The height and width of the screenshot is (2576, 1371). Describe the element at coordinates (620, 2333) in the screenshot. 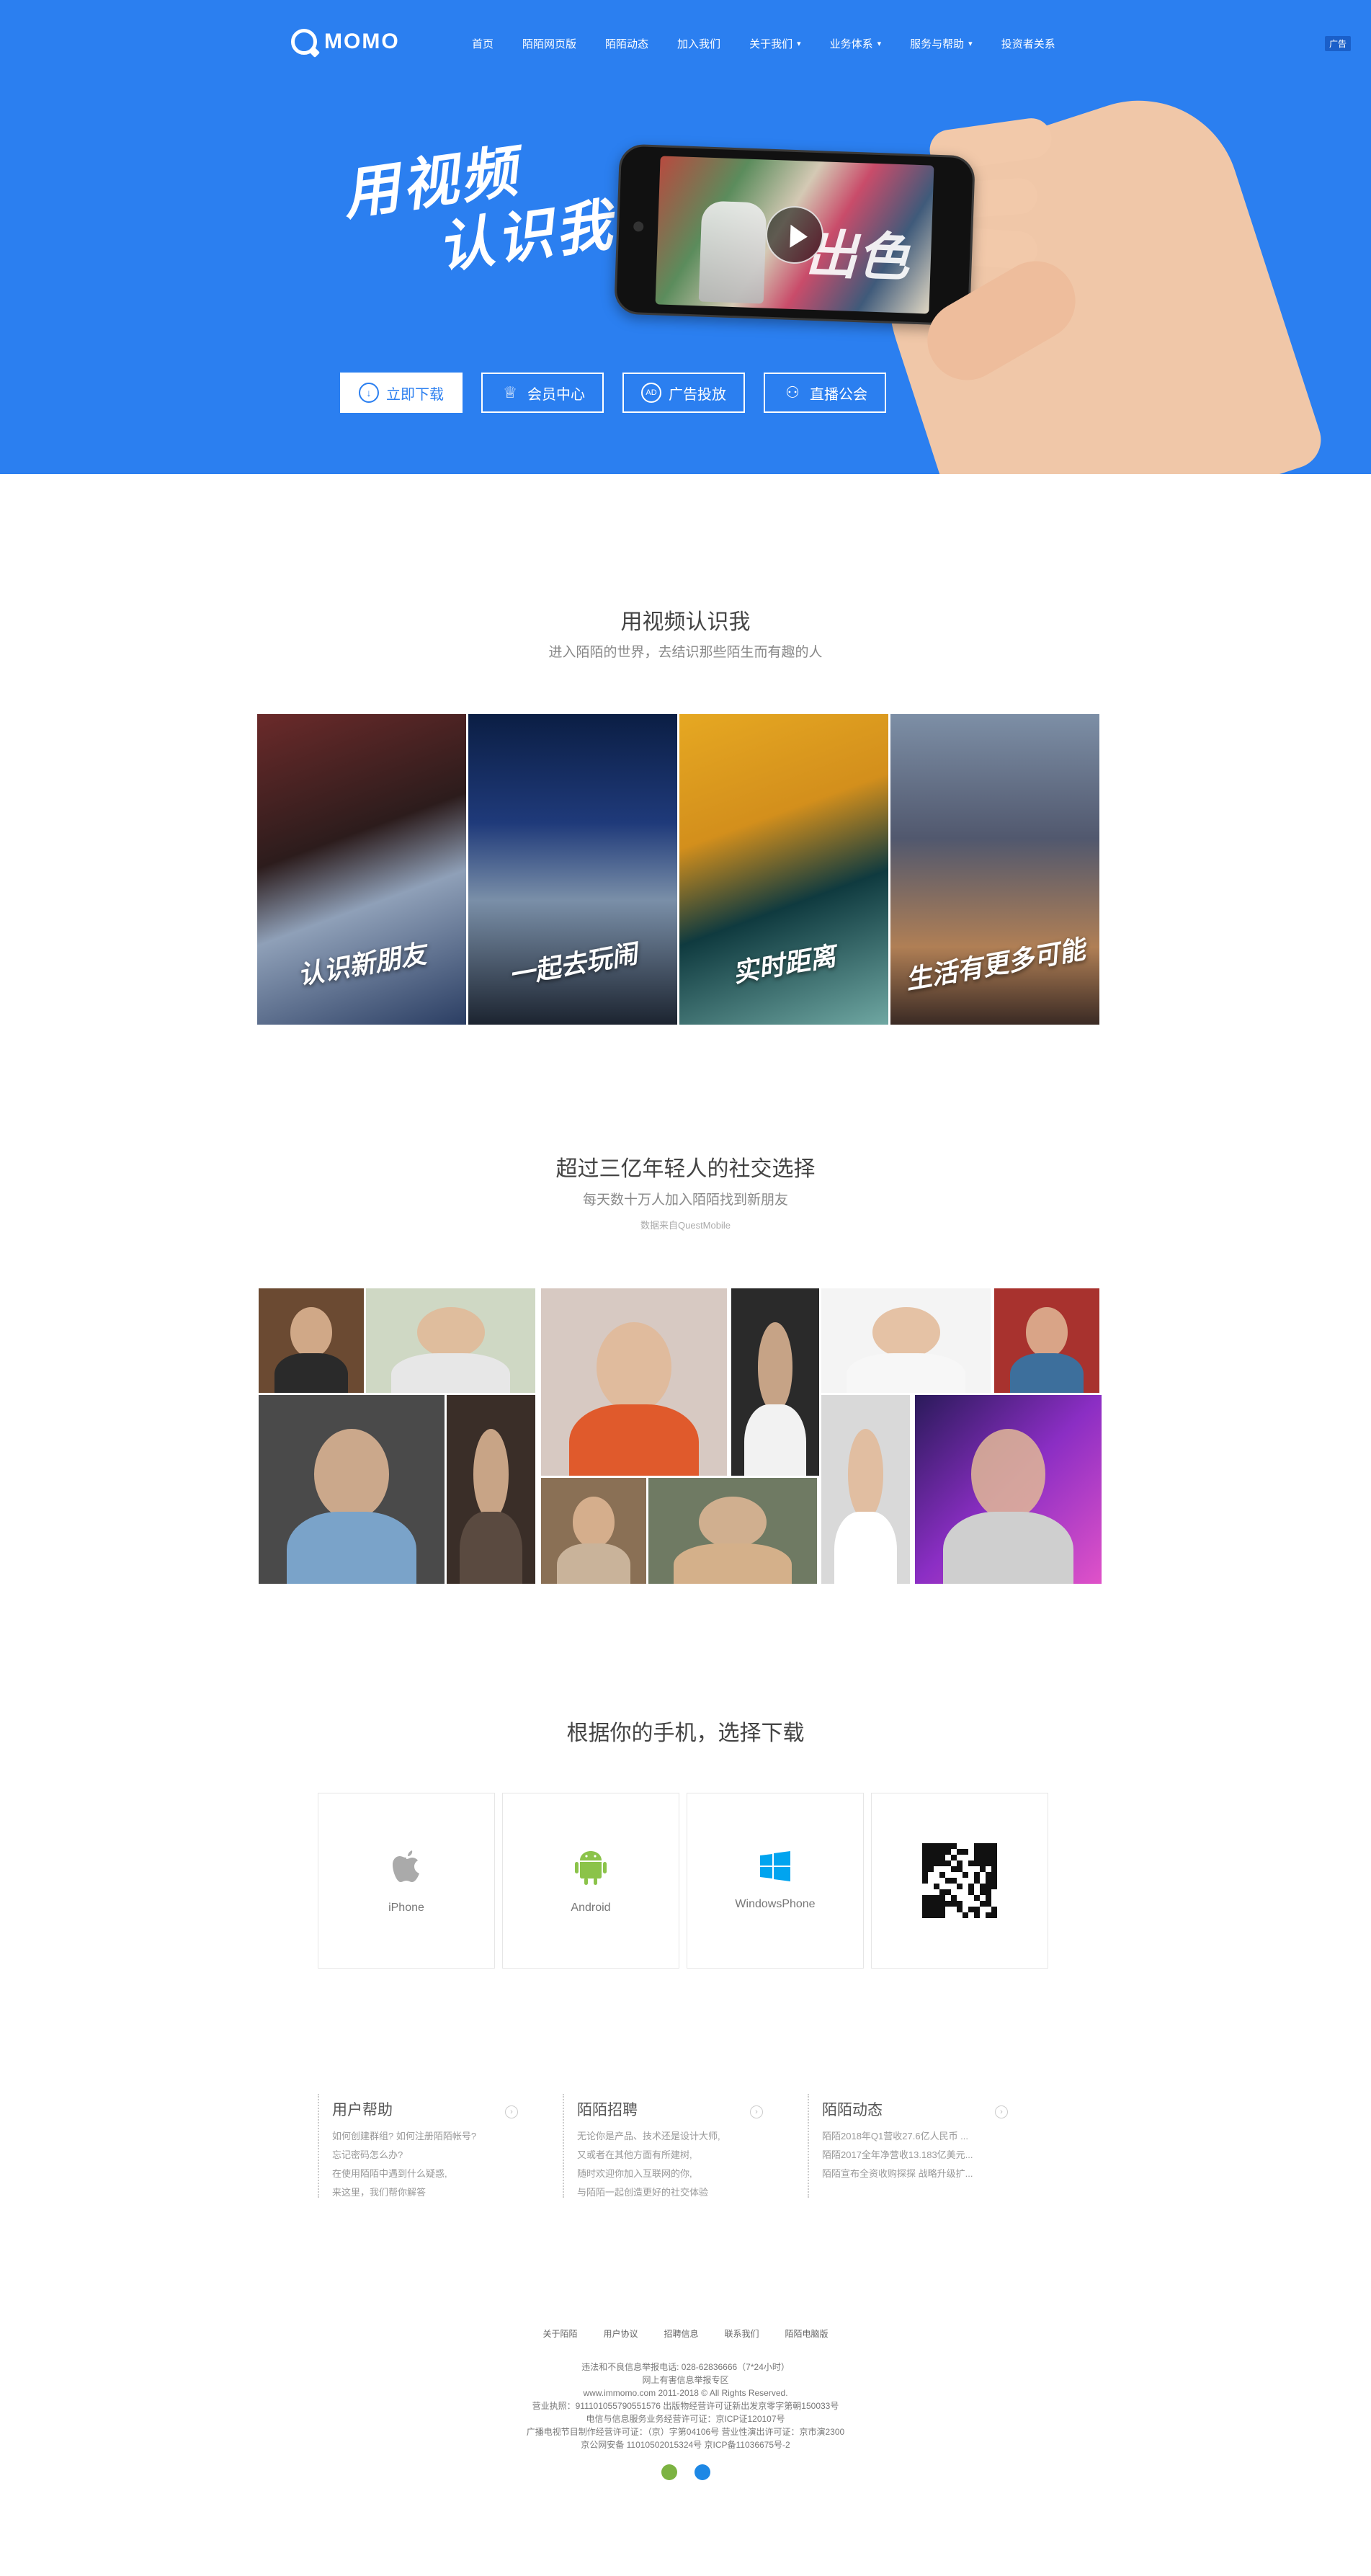

I see `footer-link-user-agreement: 用户协议` at that location.